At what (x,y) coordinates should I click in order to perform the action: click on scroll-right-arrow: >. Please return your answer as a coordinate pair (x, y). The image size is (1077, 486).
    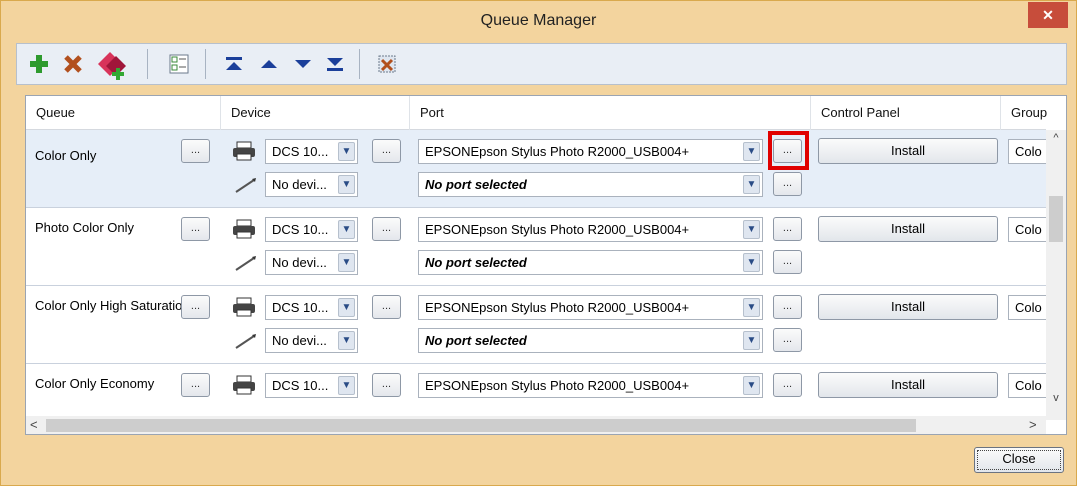
    Looking at the image, I should click on (1033, 424).